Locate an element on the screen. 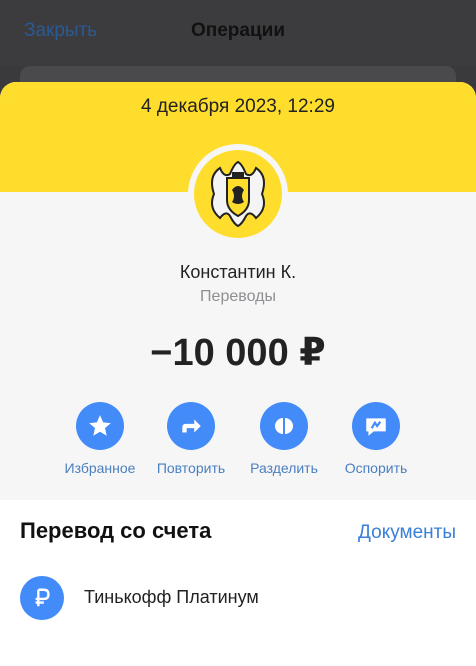  operation-amount: −10 000 ₽ is located at coordinates (238, 353).